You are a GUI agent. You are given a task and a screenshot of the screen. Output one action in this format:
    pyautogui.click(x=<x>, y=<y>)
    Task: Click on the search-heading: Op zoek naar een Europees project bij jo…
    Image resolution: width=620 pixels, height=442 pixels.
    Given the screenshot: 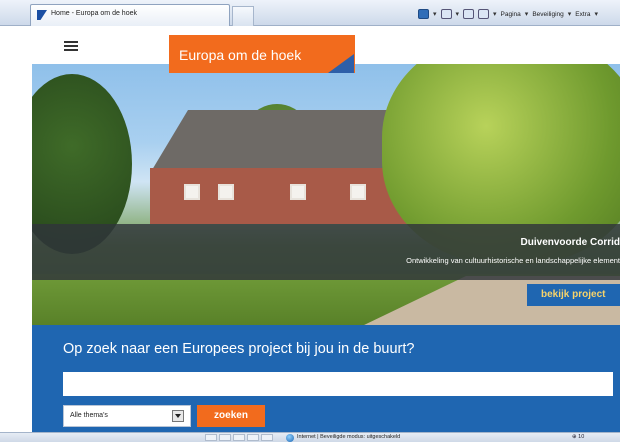 What is the action you would take?
    pyautogui.click(x=239, y=349)
    